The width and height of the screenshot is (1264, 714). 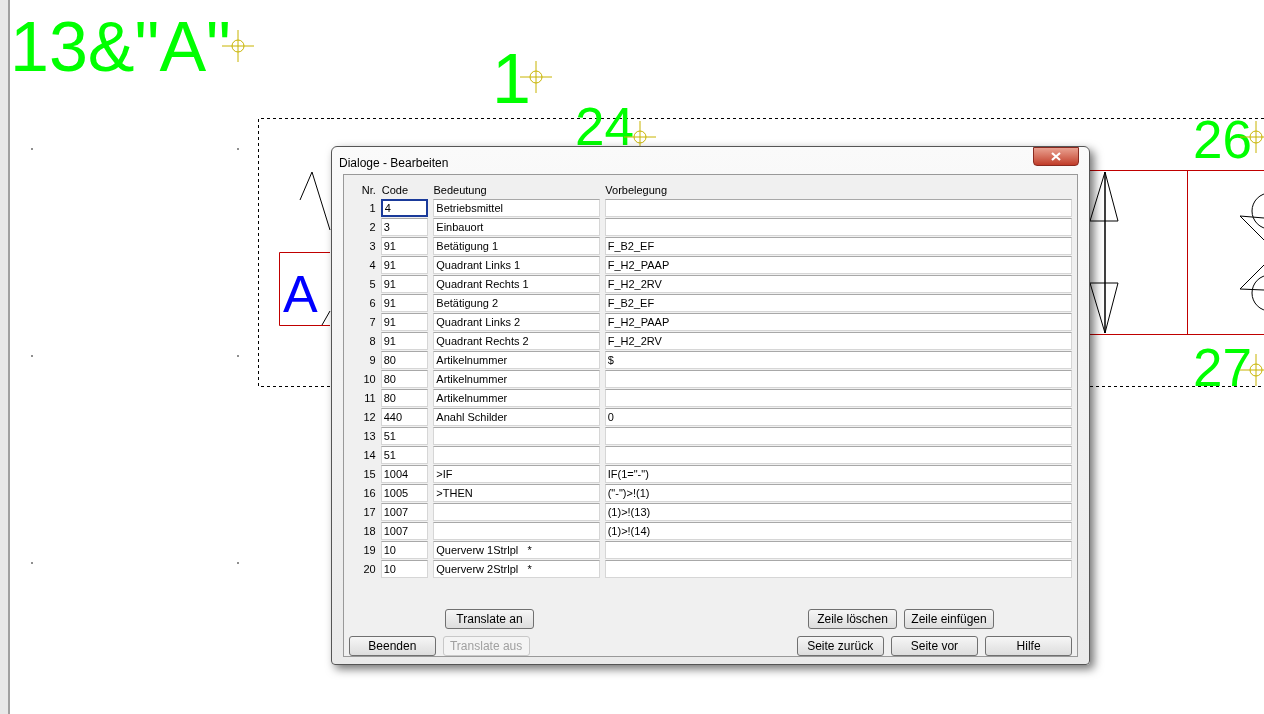 What do you see at coordinates (404, 493) in the screenshot?
I see `code-field: 1005` at bounding box center [404, 493].